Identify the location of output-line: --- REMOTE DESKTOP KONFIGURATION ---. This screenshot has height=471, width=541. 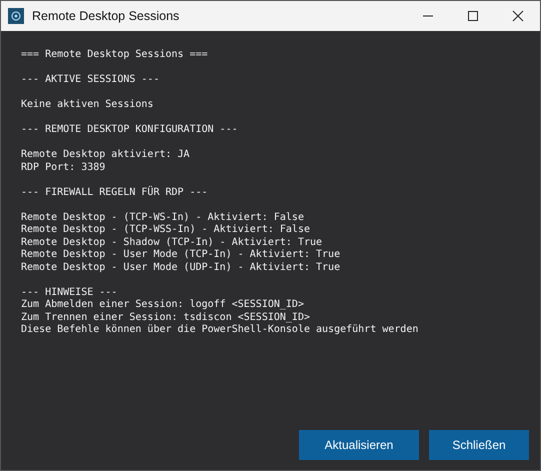
(130, 130).